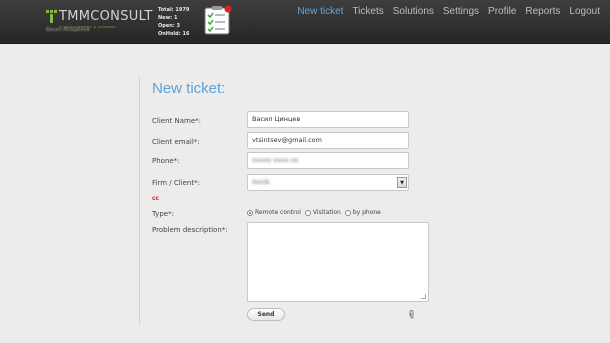 This screenshot has height=343, width=610. I want to click on radio-remote-control: Remote control, so click(274, 212).